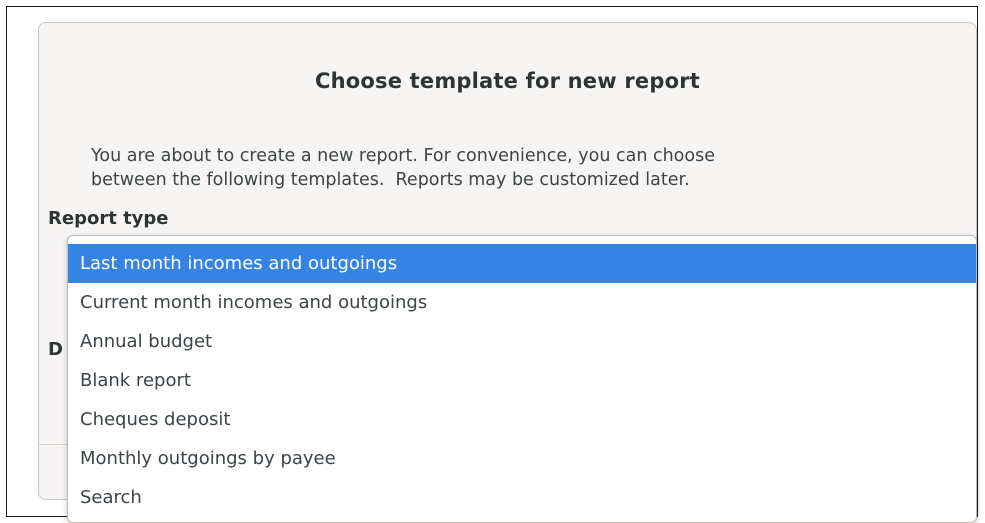 This screenshot has height=523, width=985. Describe the element at coordinates (522, 458) in the screenshot. I see `option-monthly-by-payee: Monthly outgoings by payee` at that location.